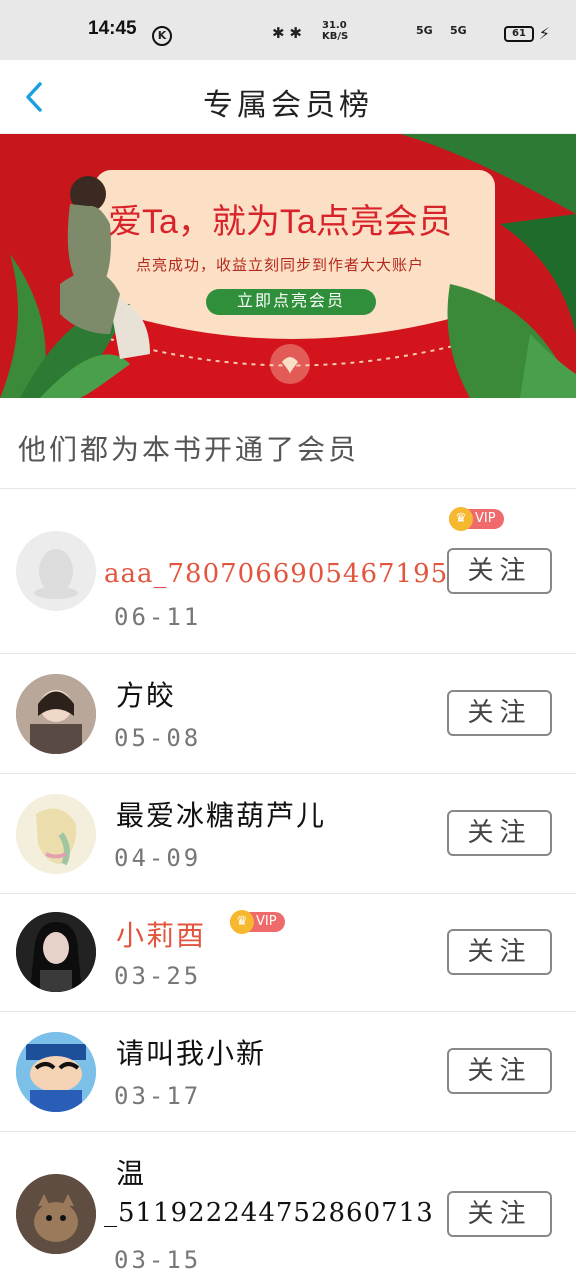  I want to click on app-header: 专属会员榜, so click(288, 97).